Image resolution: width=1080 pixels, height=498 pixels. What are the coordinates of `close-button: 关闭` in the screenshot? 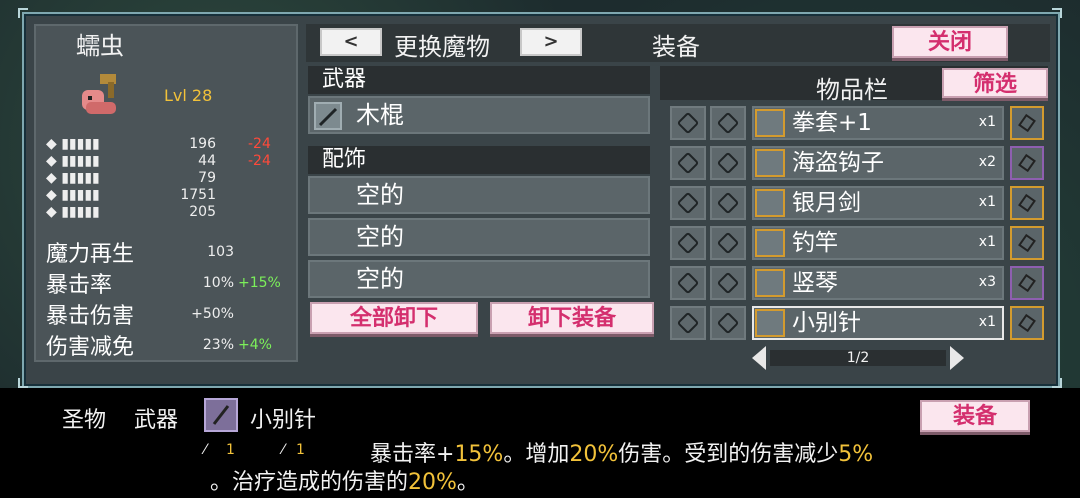 It's located at (950, 42).